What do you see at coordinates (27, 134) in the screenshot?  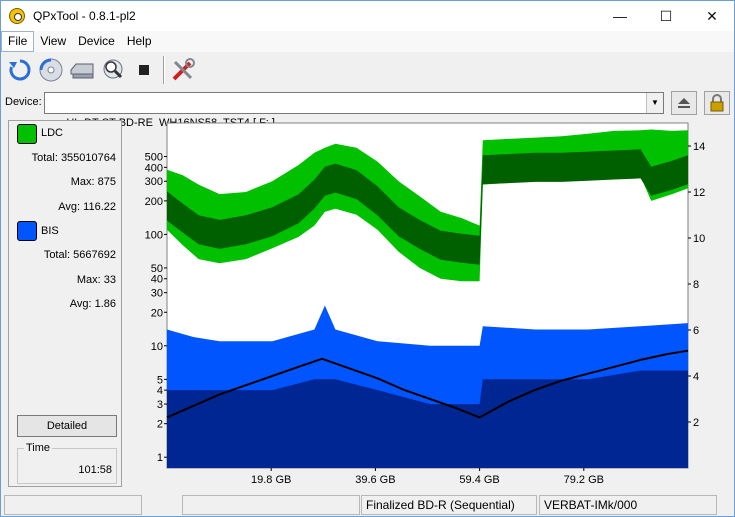 I see `ldc-color-swatch` at bounding box center [27, 134].